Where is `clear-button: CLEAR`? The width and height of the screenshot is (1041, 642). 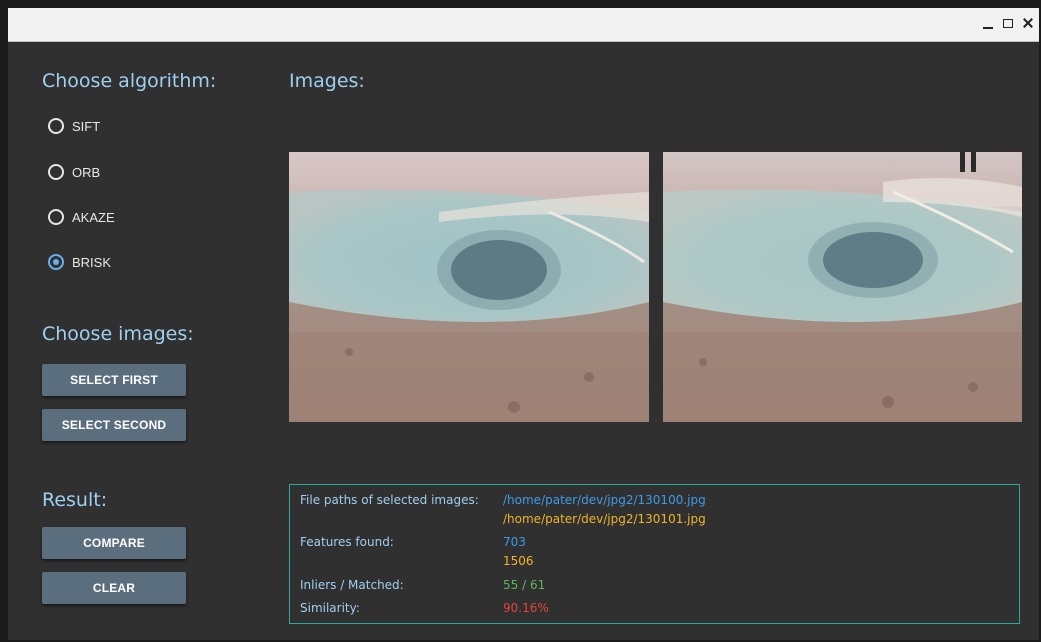 clear-button: CLEAR is located at coordinates (114, 588).